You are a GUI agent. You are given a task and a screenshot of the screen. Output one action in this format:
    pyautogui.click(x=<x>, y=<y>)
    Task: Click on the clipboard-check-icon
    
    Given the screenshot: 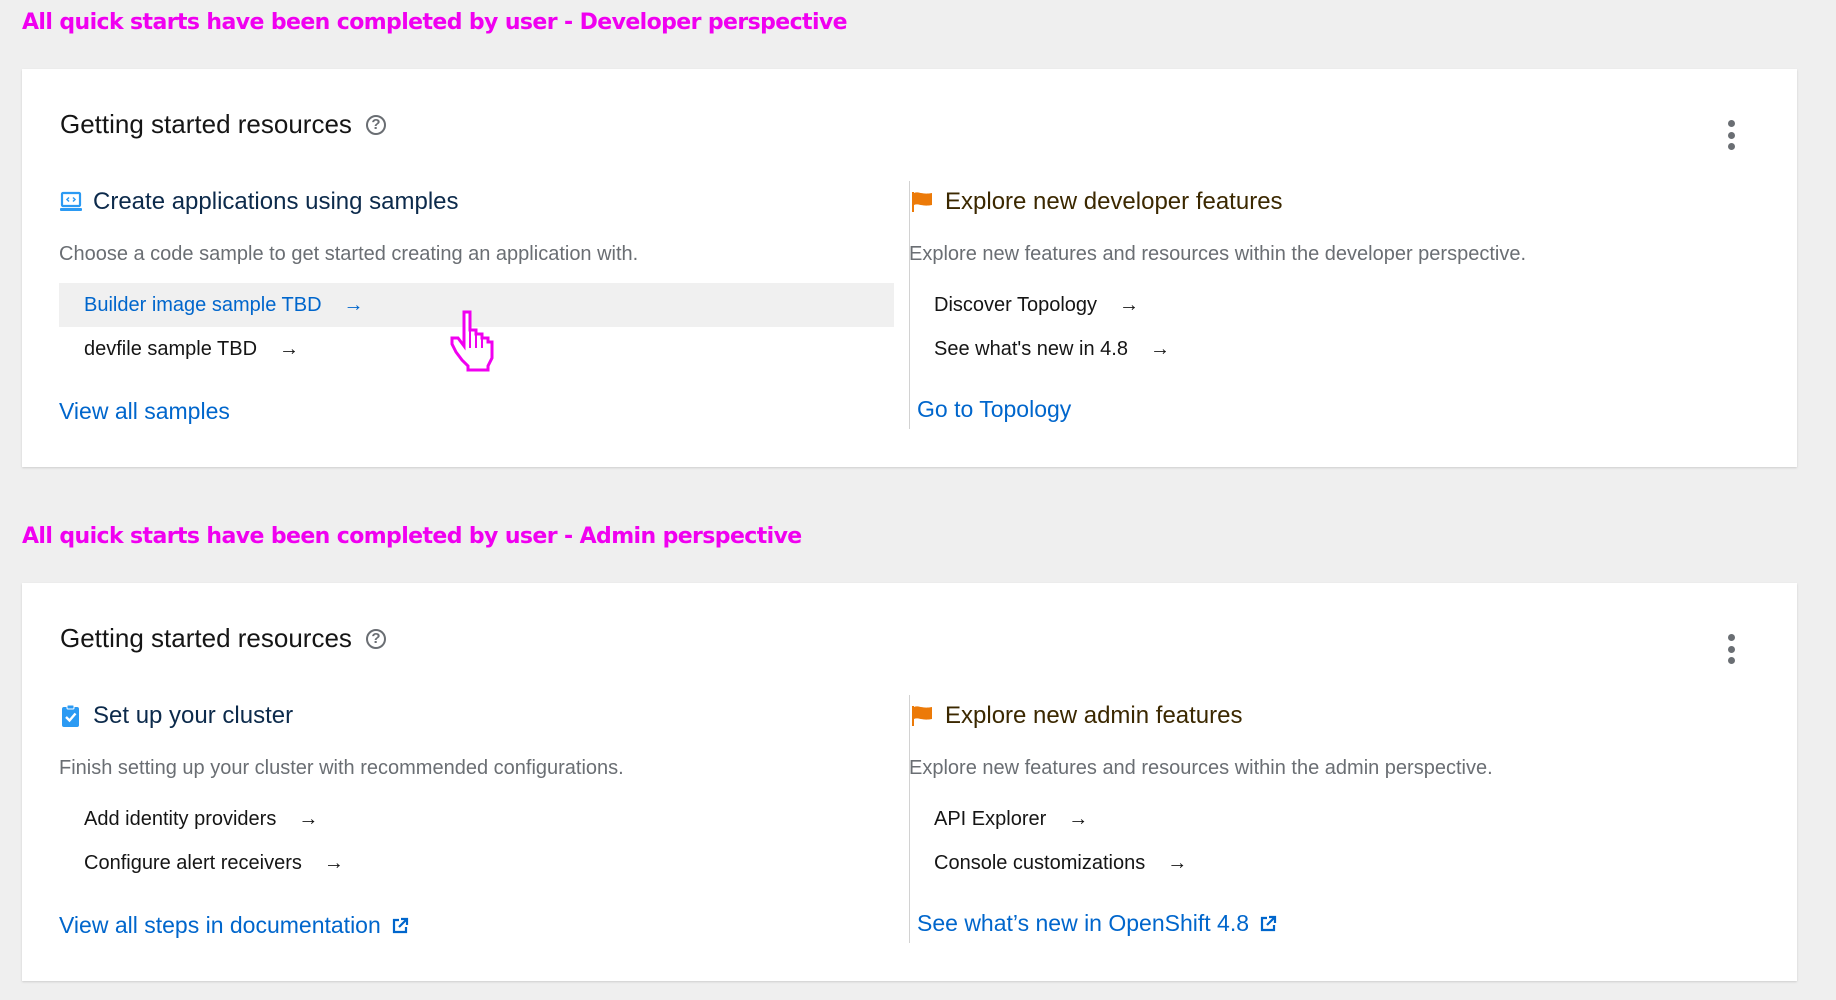 What is the action you would take?
    pyautogui.click(x=71, y=716)
    